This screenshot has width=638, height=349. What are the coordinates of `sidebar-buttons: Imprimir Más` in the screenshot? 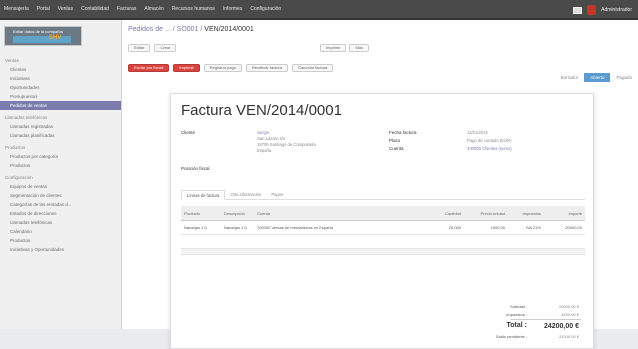 It's located at (345, 48).